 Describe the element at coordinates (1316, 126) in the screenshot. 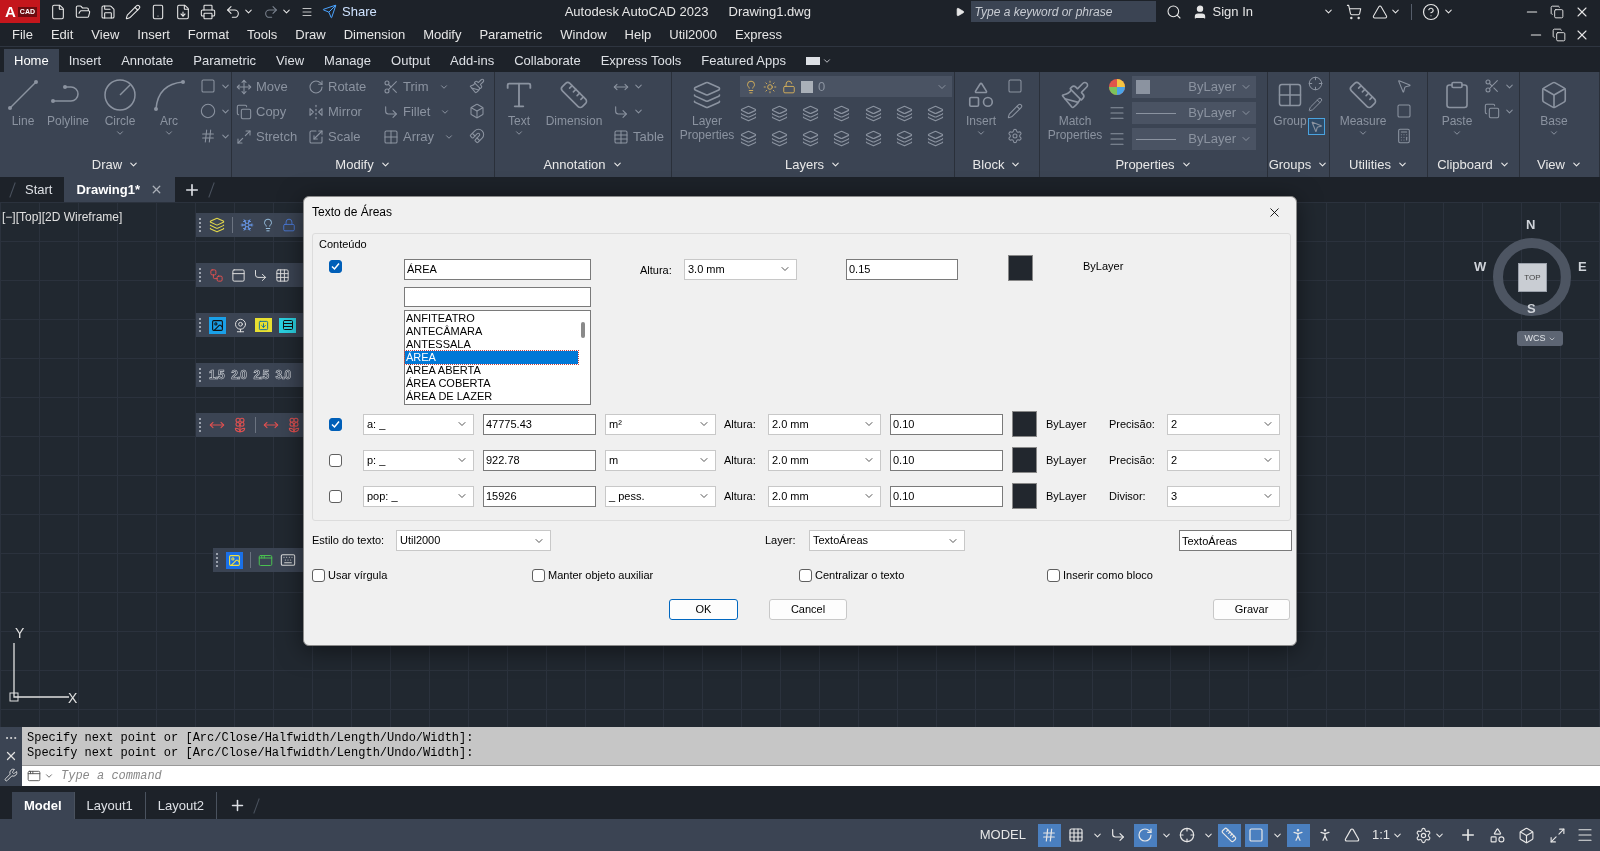

I see `group-select-icon` at that location.